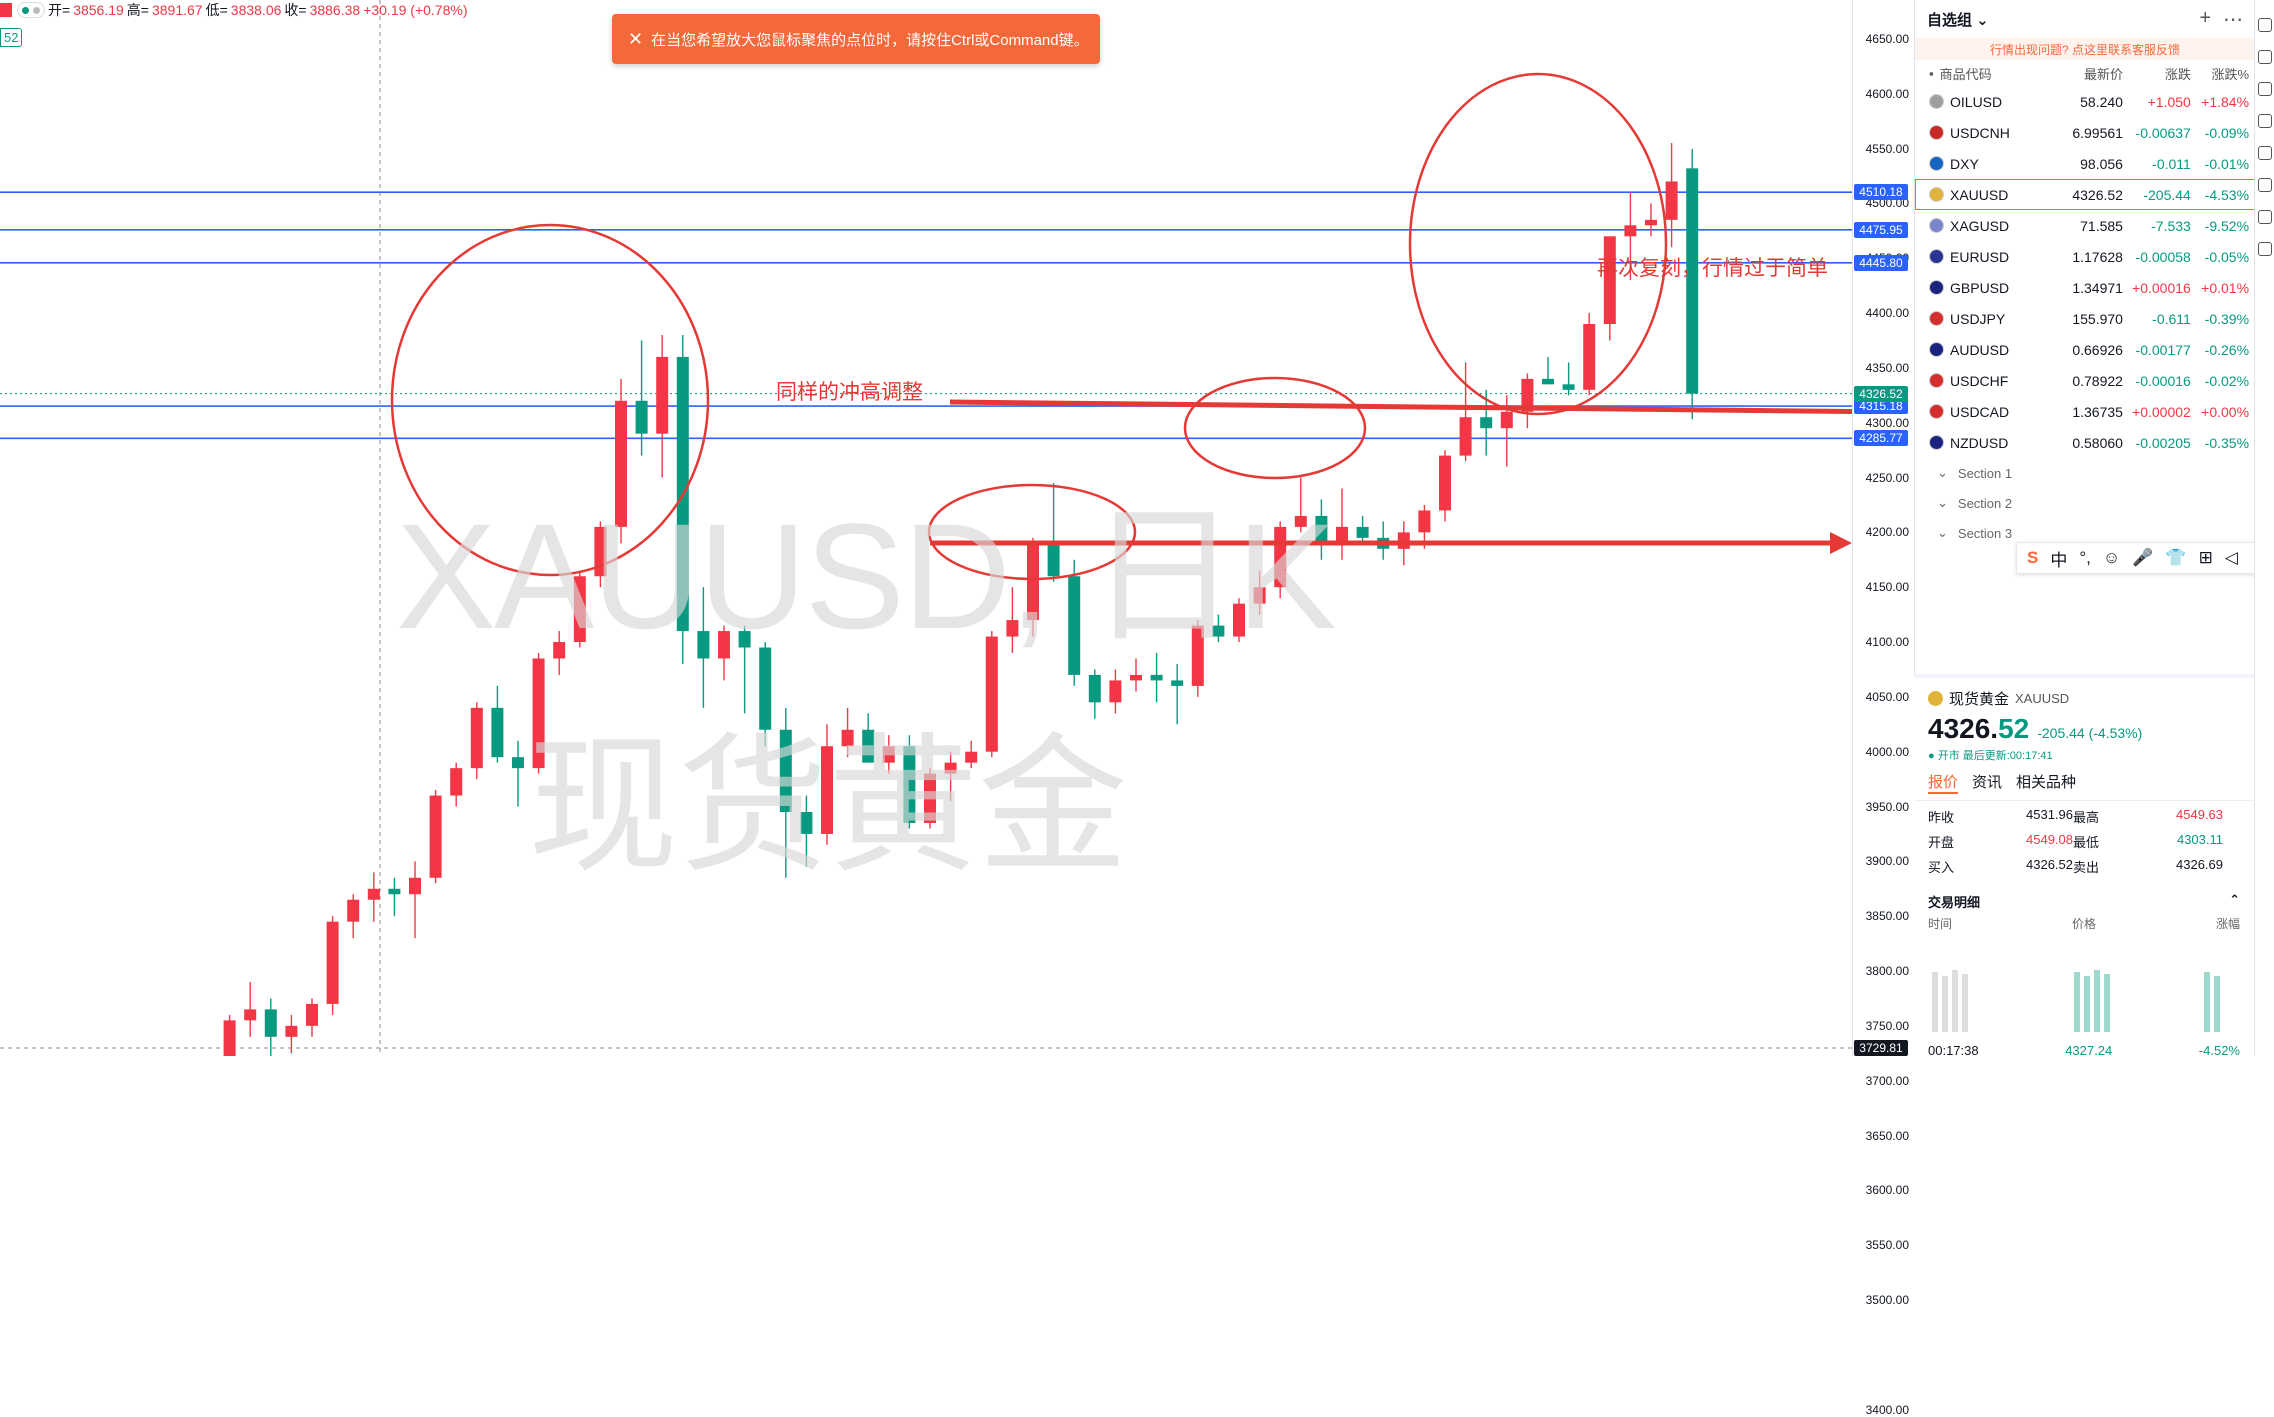 The image size is (2274, 1417). What do you see at coordinates (2085, 132) in the screenshot?
I see `watchlist-row-usdcnh: USDCNH 6.99561 -0.00637 -0.09%` at bounding box center [2085, 132].